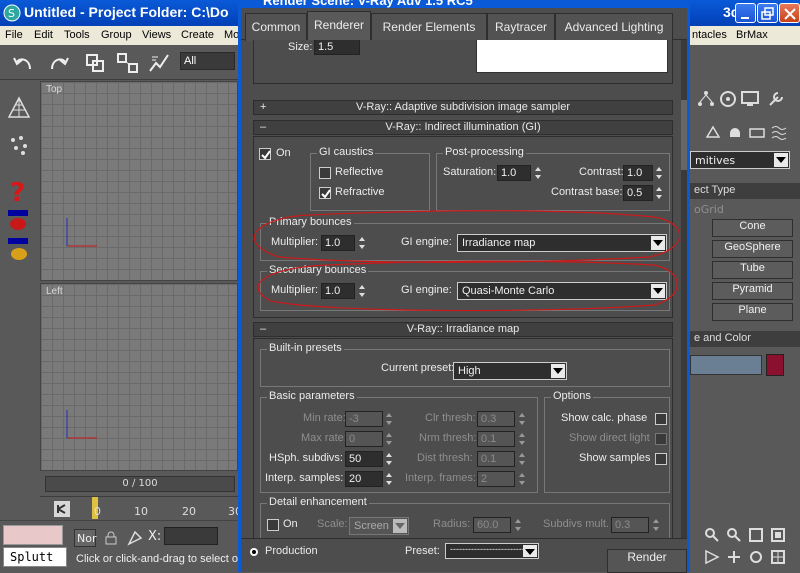 This screenshot has height=573, width=800. I want to click on nrm-thresh-spinner: 0.1, so click(502, 439).